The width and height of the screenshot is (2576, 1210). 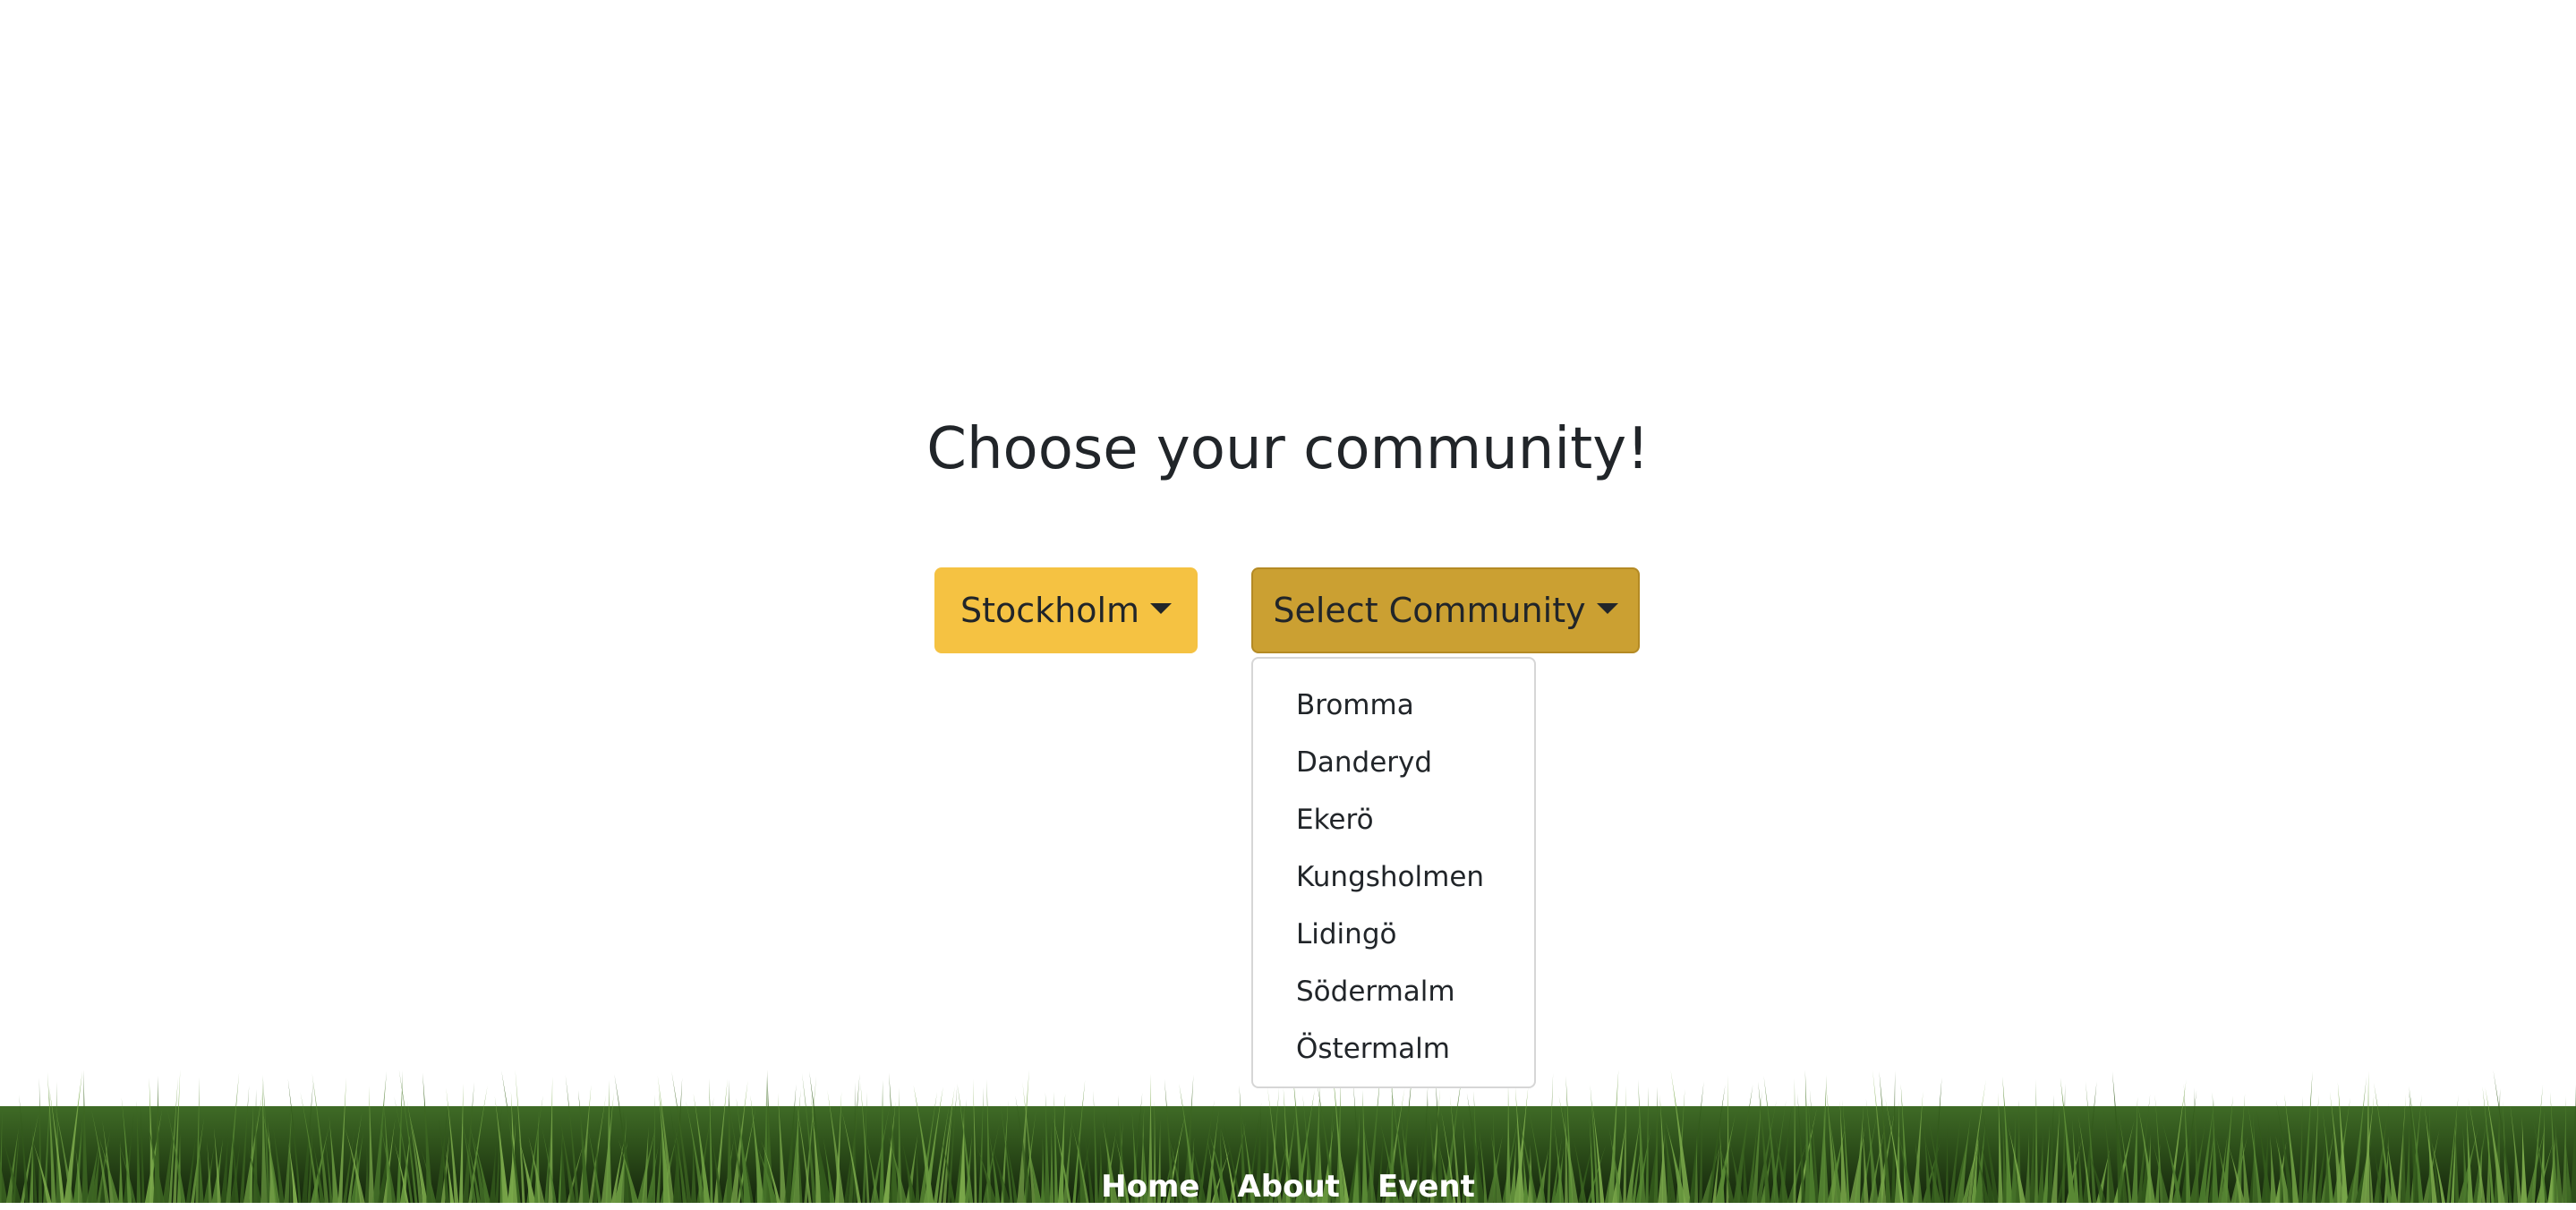 What do you see at coordinates (1150, 1184) in the screenshot?
I see `footer-link-home: Home` at bounding box center [1150, 1184].